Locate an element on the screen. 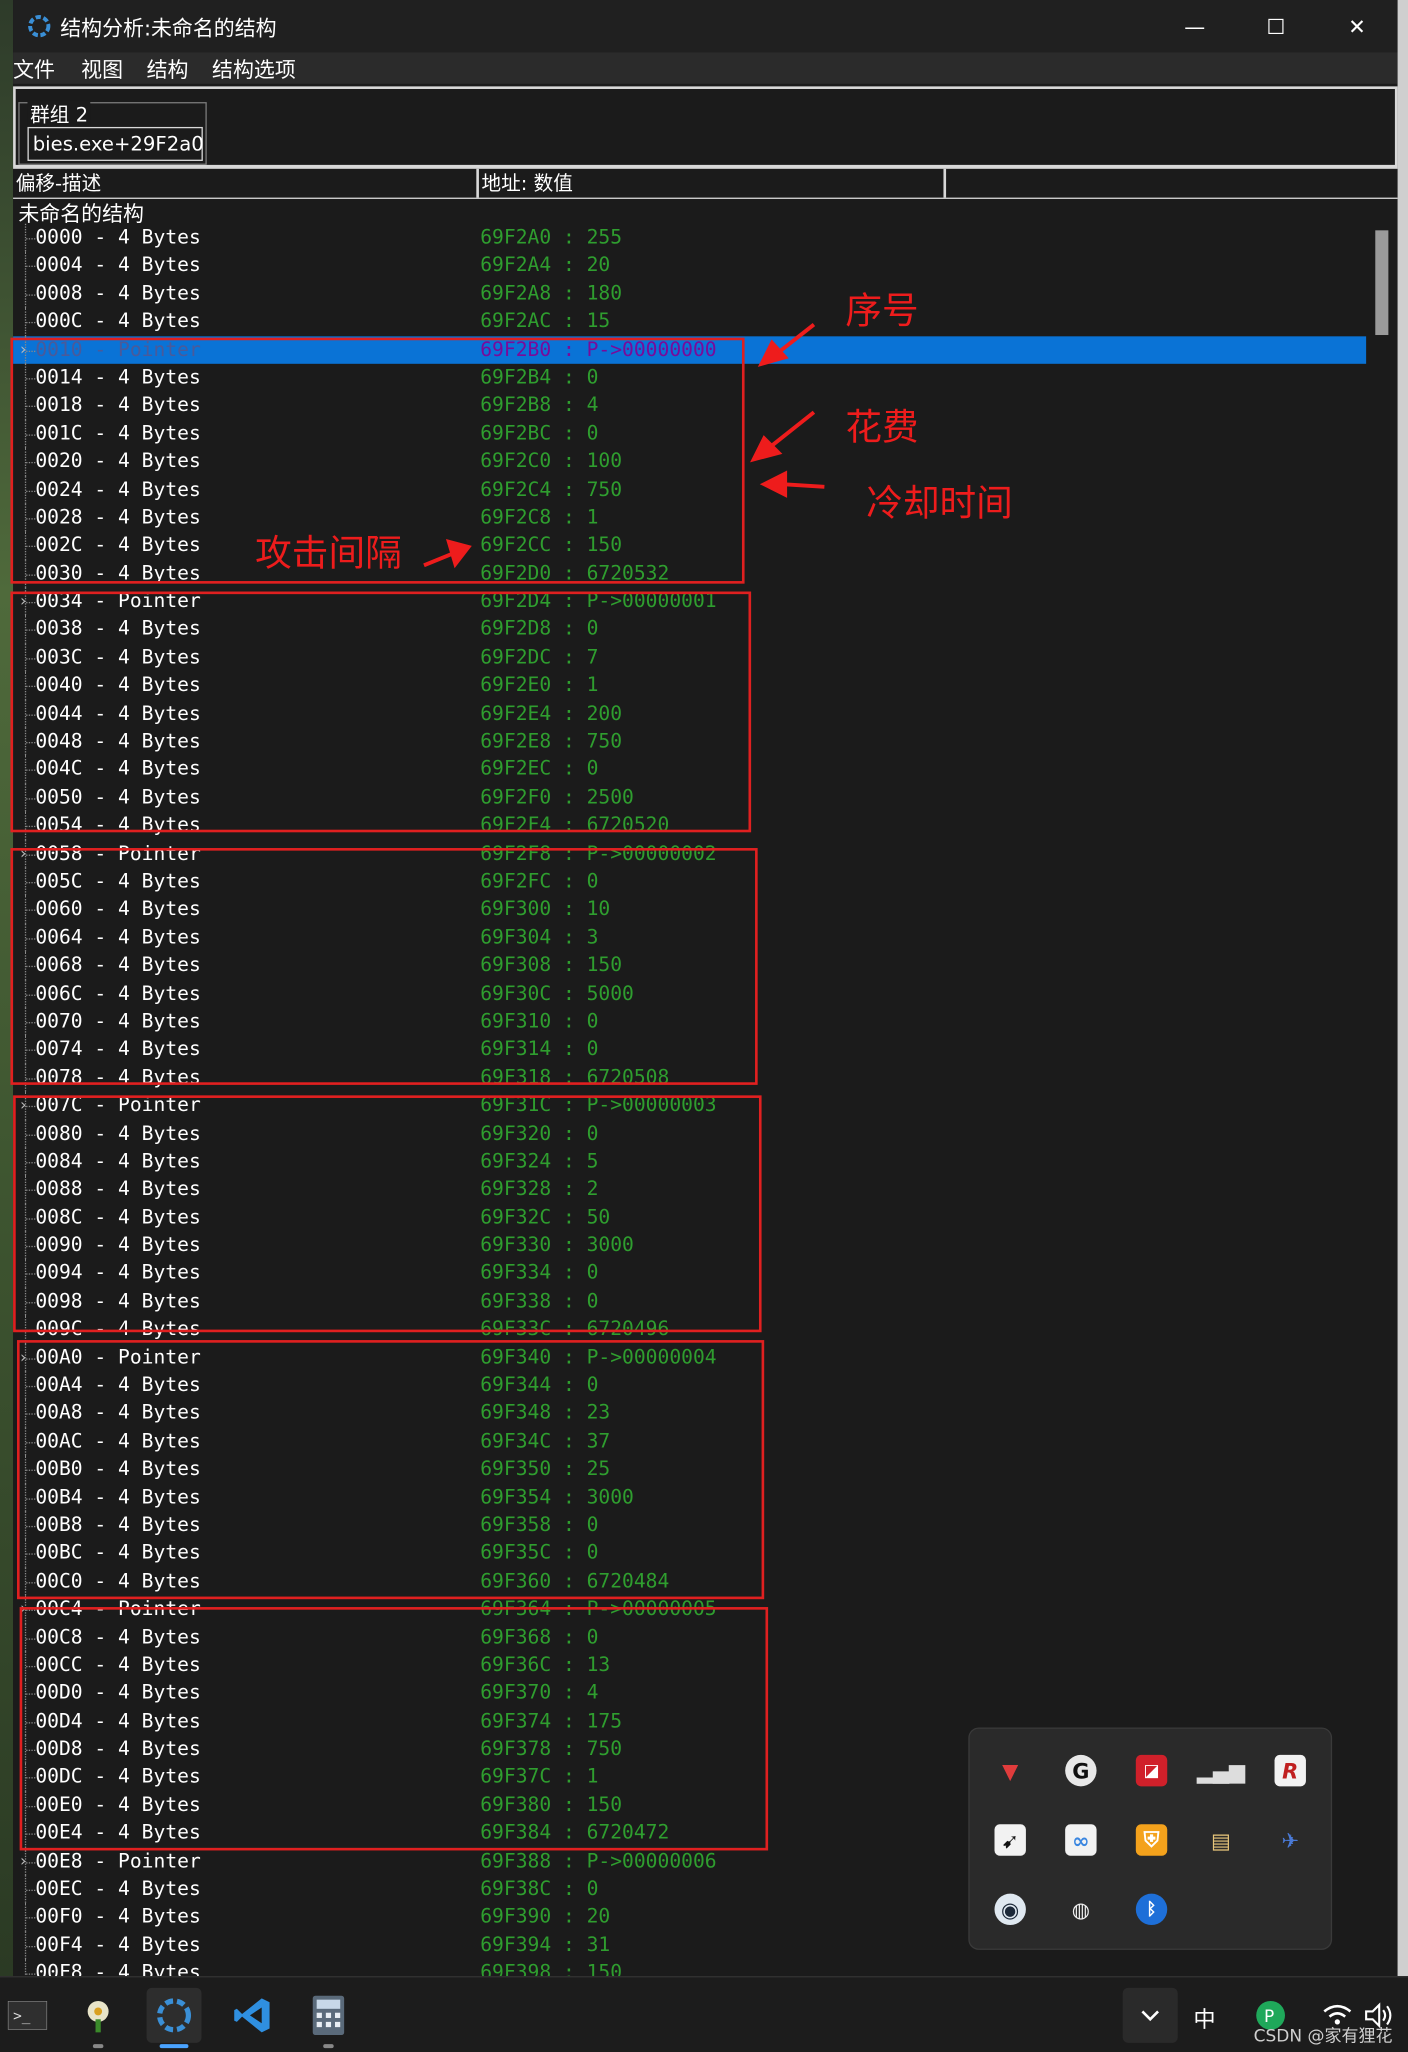 The width and height of the screenshot is (1408, 2052). ime-indicator: 中 is located at coordinates (1204, 2017).